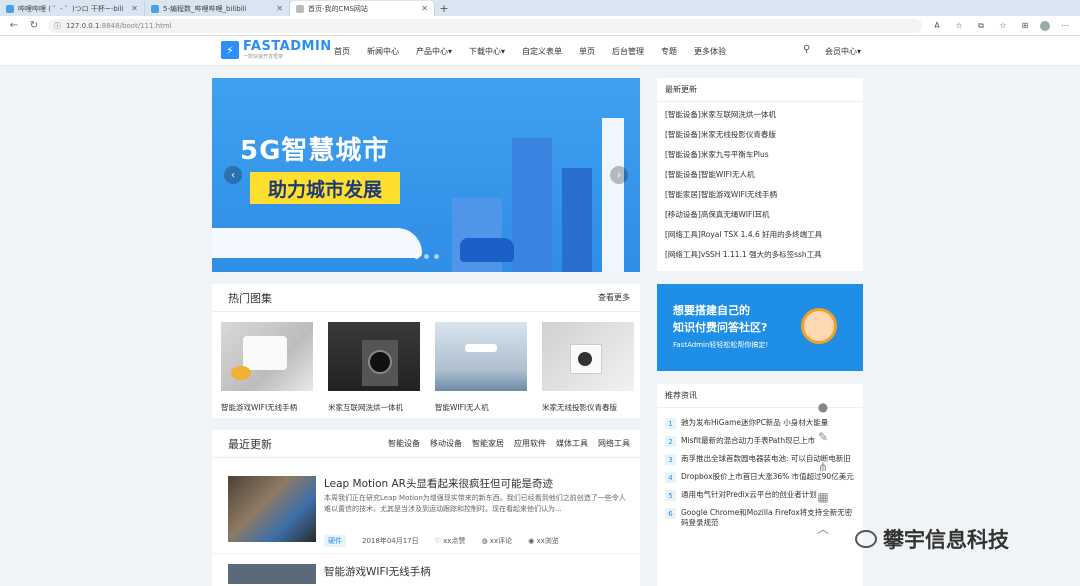 This screenshot has height=586, width=1080. Describe the element at coordinates (754, 423) in the screenshot. I see `recommend-text: 驰为发布HiGame迷你PC新品 小身材大能量` at that location.